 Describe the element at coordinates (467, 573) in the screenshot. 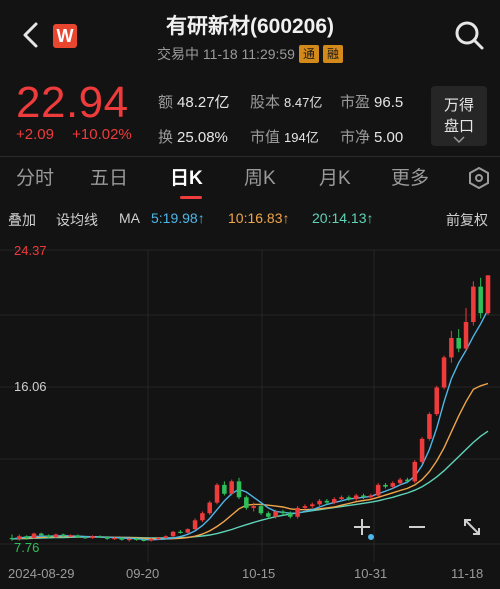

I see `x-label-5: 11-18` at that location.